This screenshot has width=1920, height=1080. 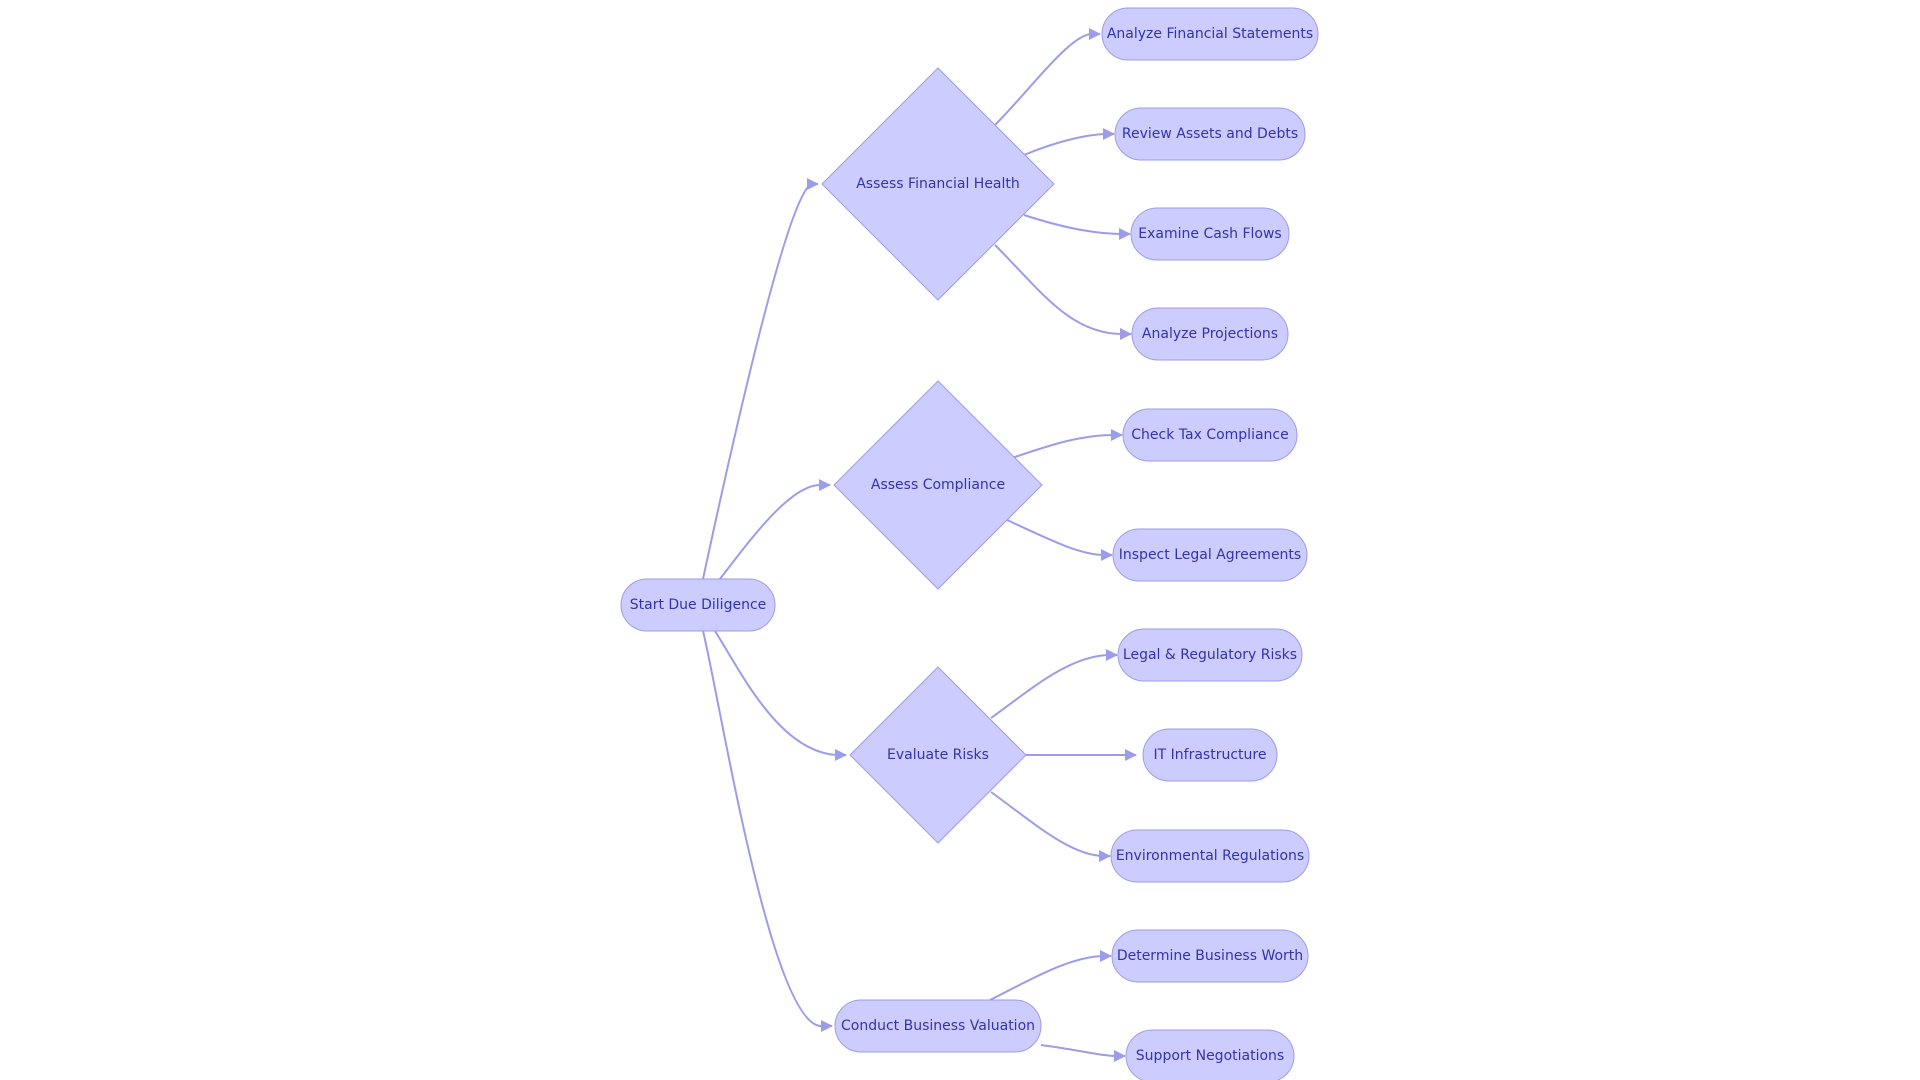 I want to click on edge-cbv-sn, so click(x=1083, y=1053).